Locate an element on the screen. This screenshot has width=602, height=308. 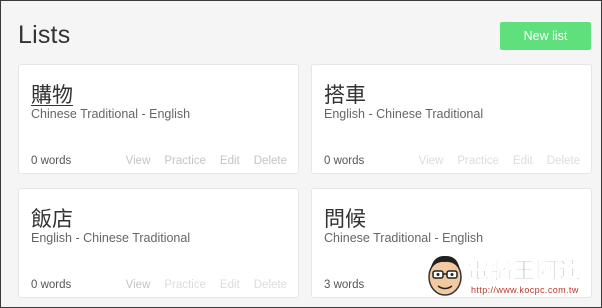
mascot-face-icon is located at coordinates (445, 275).